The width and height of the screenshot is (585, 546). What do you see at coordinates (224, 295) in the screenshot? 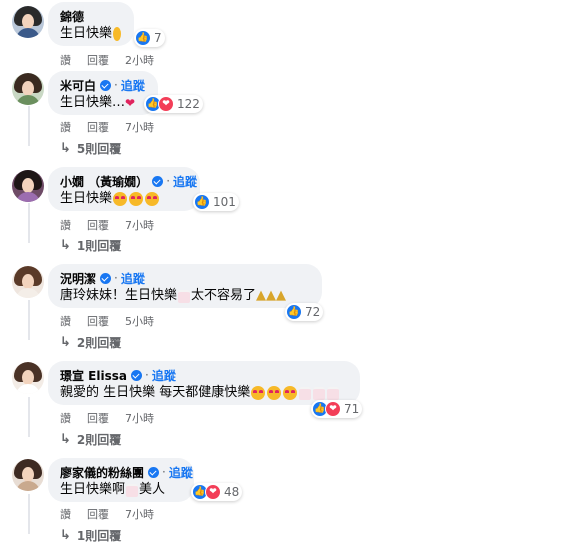
I see `comment-text-continued: 太不容易了` at bounding box center [224, 295].